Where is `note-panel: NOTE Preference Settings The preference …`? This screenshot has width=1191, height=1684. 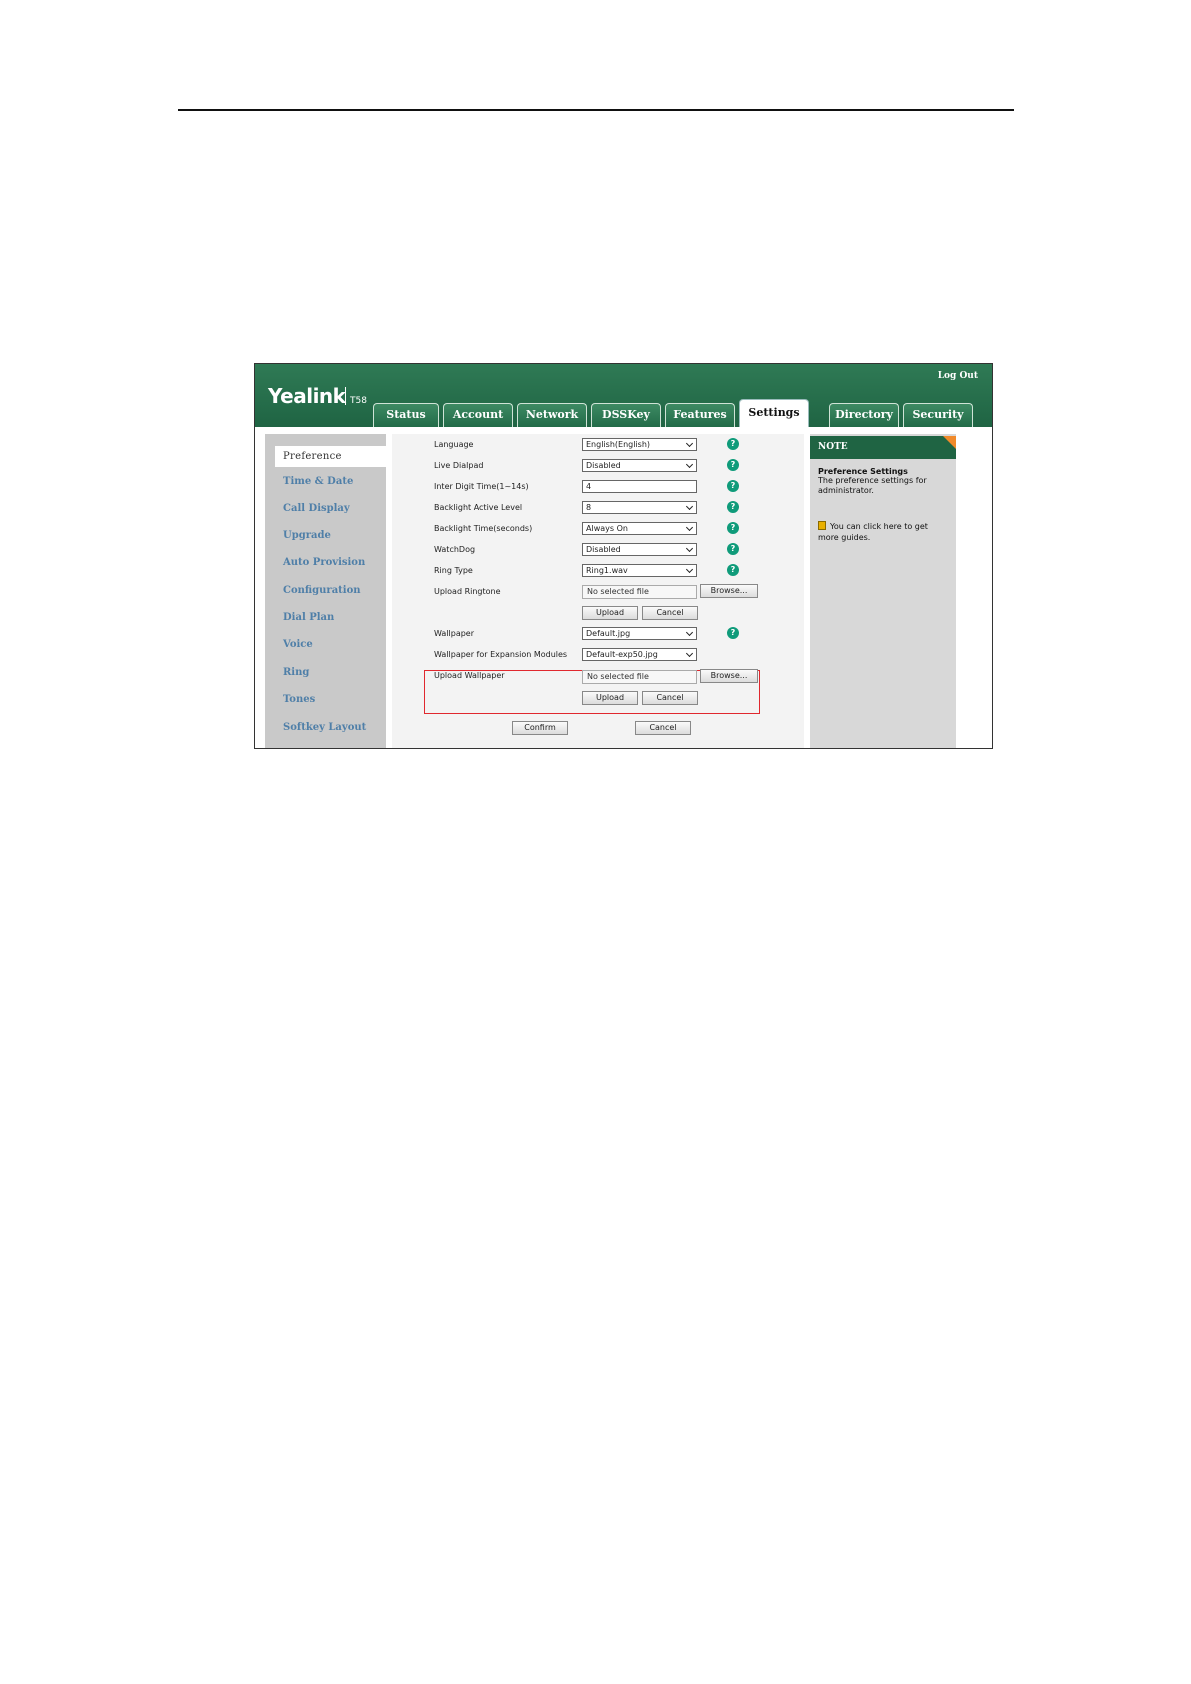 note-panel: NOTE Preference Settings The preference … is located at coordinates (883, 591).